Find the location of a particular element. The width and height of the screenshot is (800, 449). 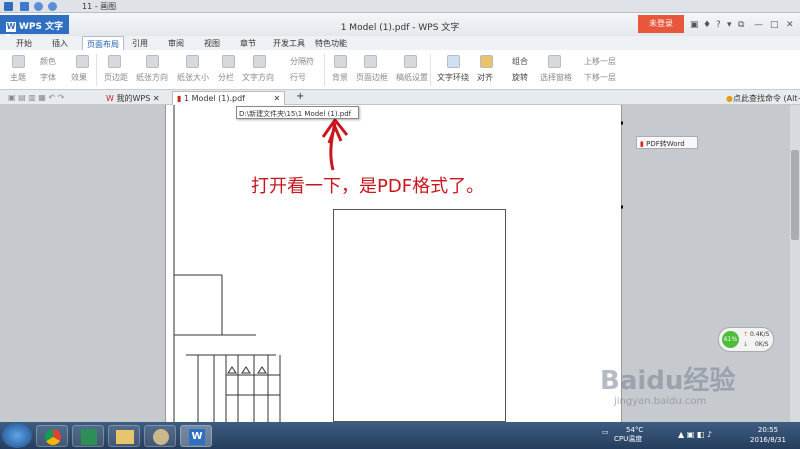

baidu-watermark-url: jingyan.baidu.com is located at coordinates (660, 401).